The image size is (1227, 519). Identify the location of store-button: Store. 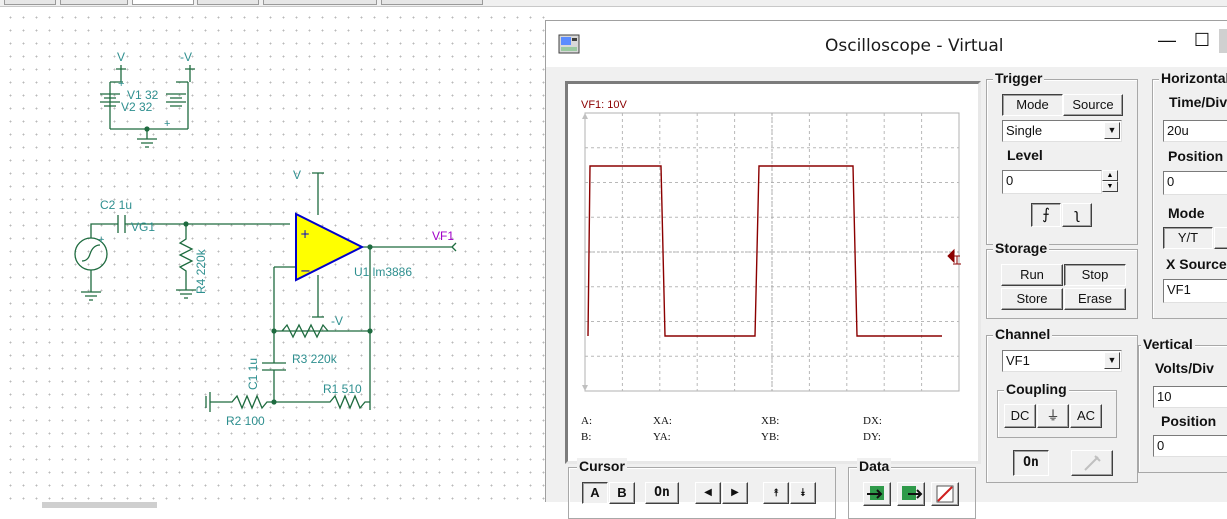
(1032, 299).